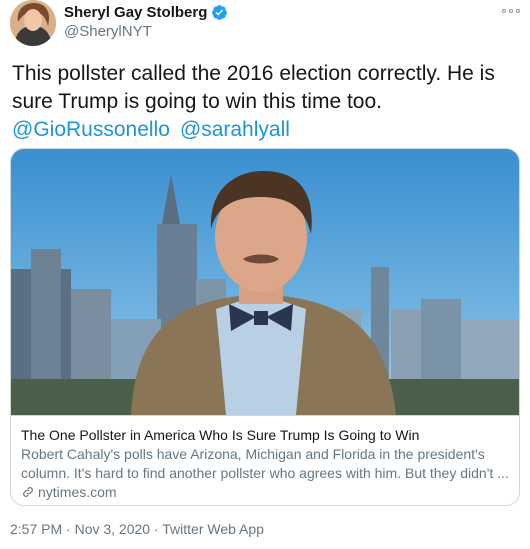 Image resolution: width=530 pixels, height=549 pixels. What do you see at coordinates (80, 529) in the screenshot?
I see `tweet-timestamp: 2:57 PM · Nov 3, 2020` at bounding box center [80, 529].